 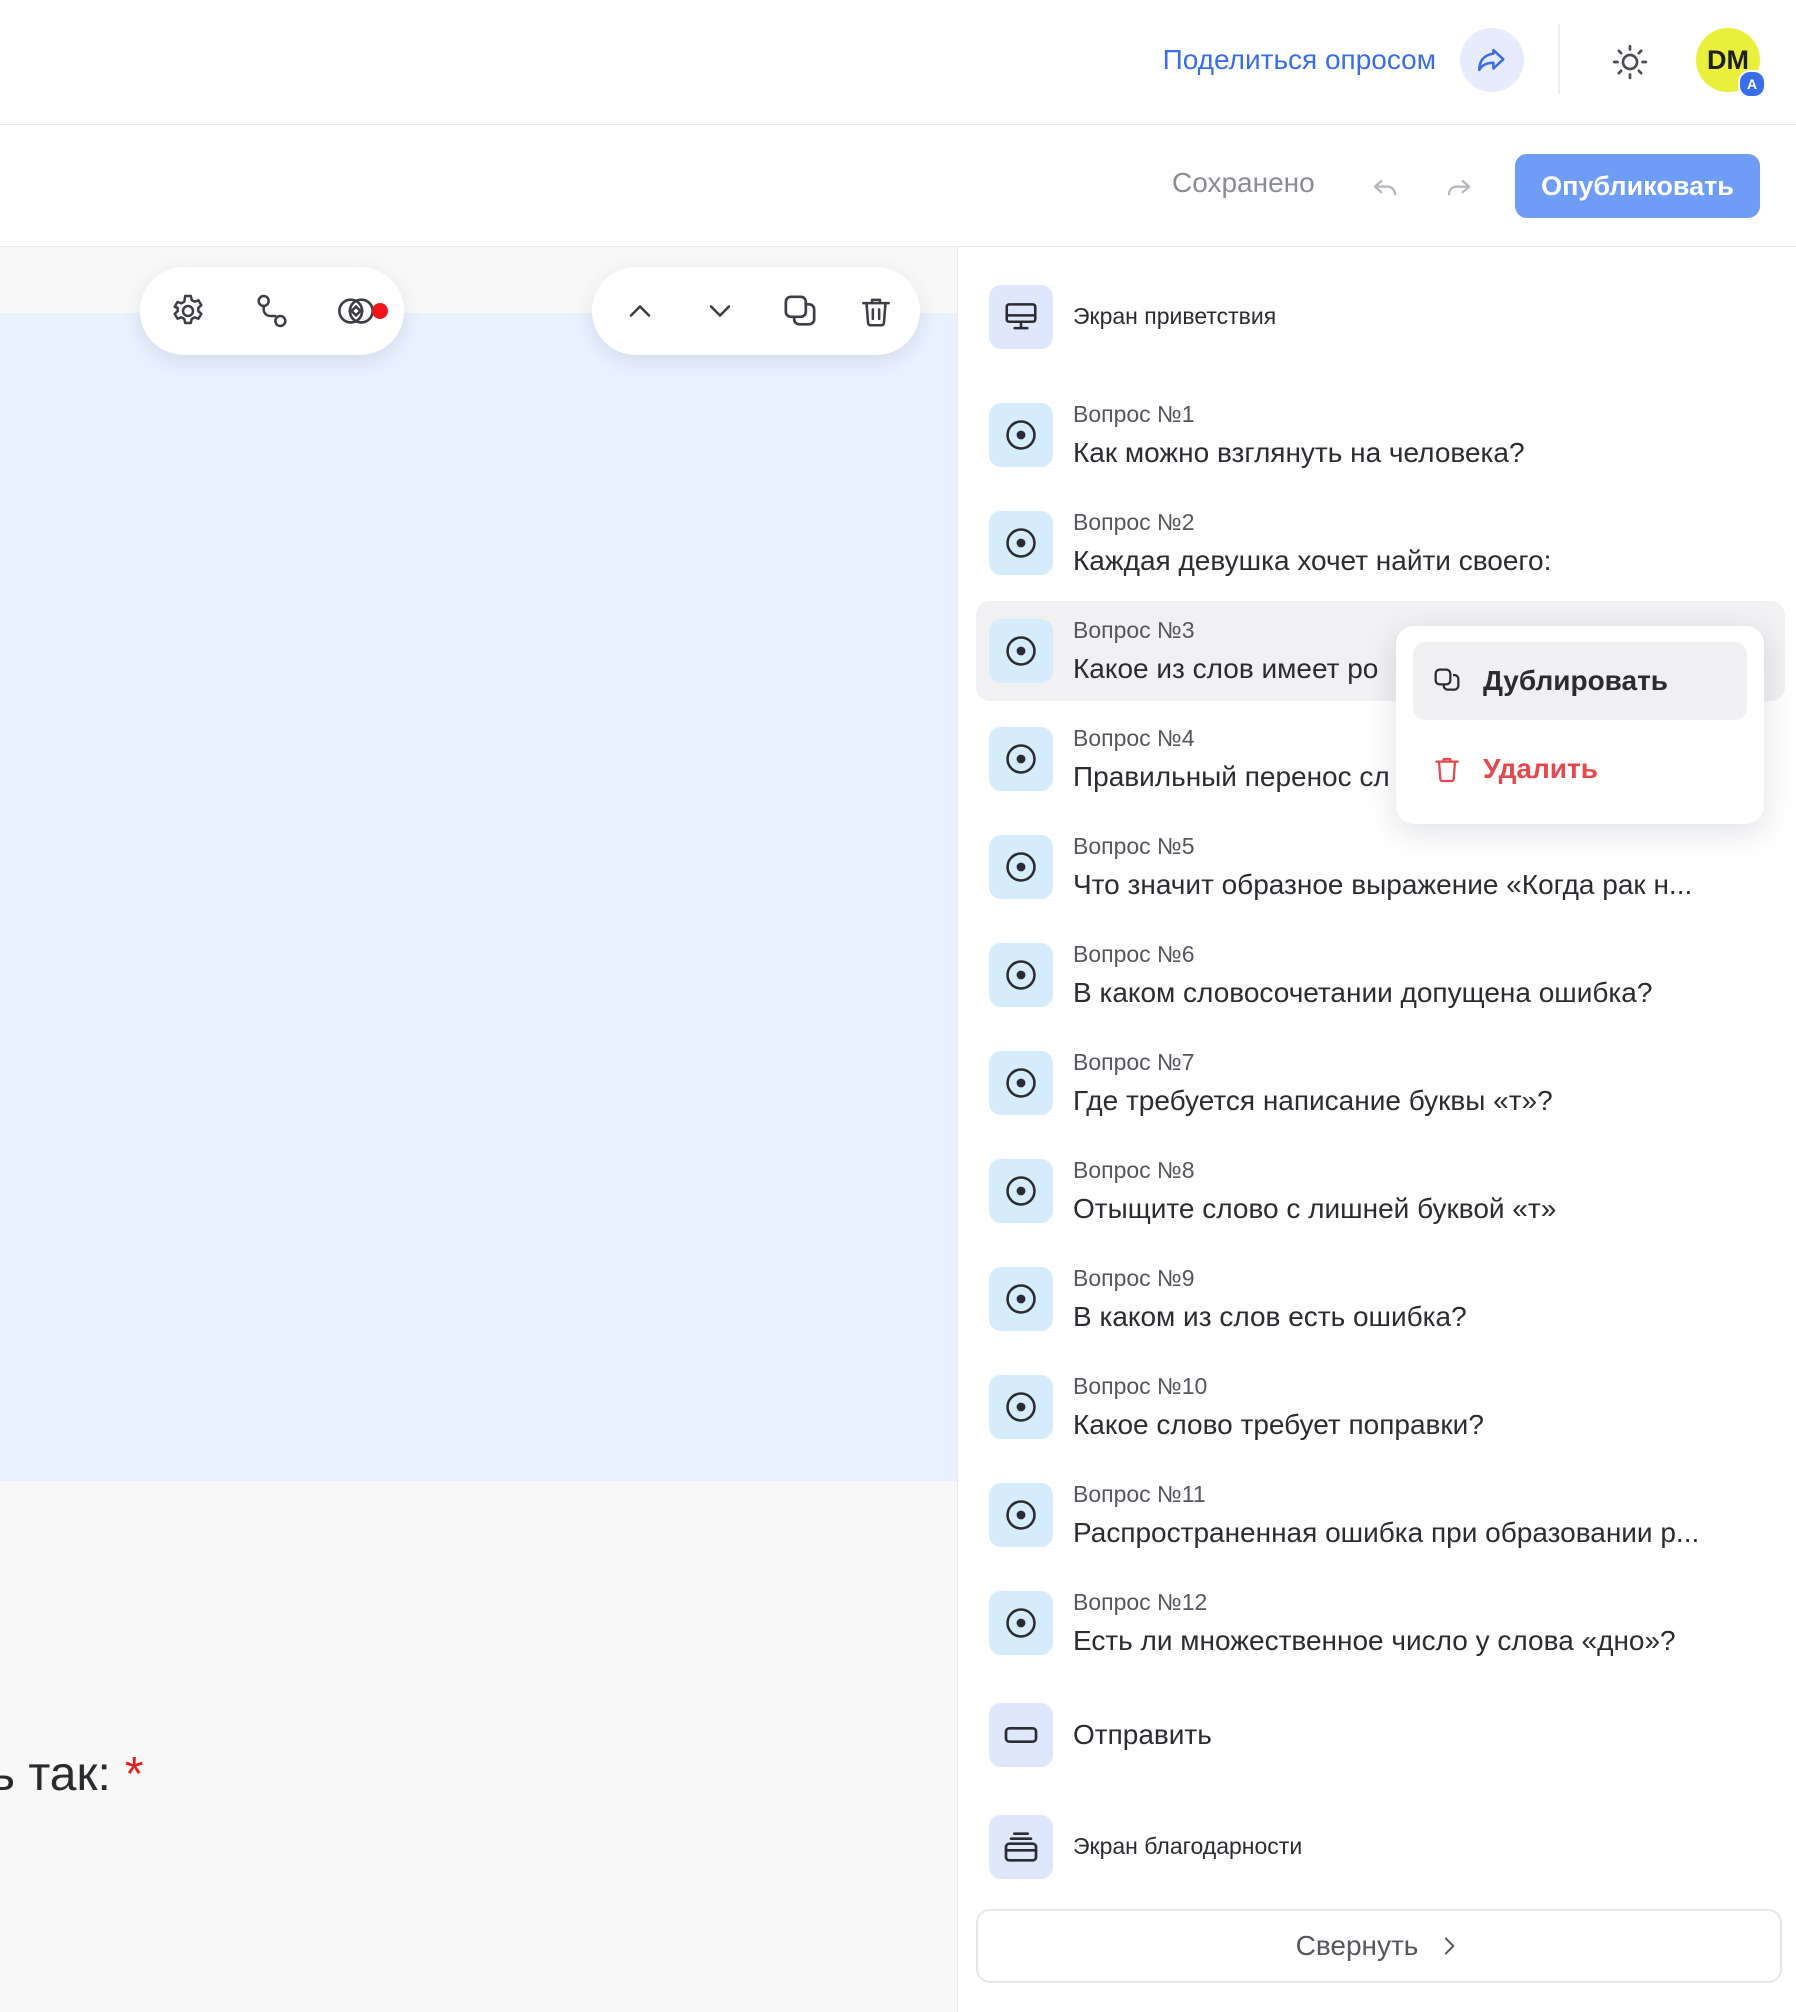 I want to click on question-context-menu: Дублировать Удалить, so click(x=1580, y=725).